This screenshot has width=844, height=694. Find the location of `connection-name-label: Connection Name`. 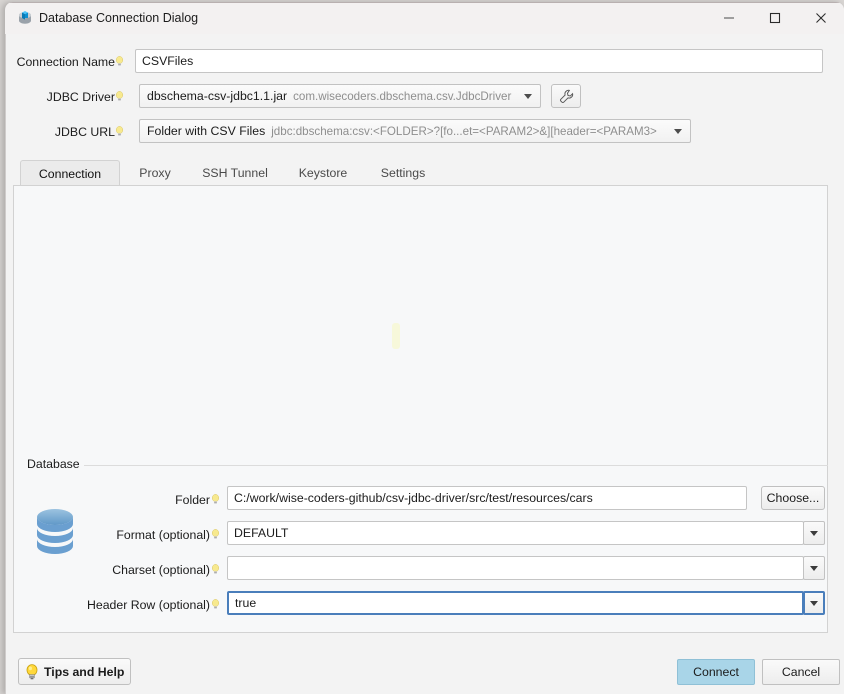

connection-name-label: Connection Name is located at coordinates (65, 62).